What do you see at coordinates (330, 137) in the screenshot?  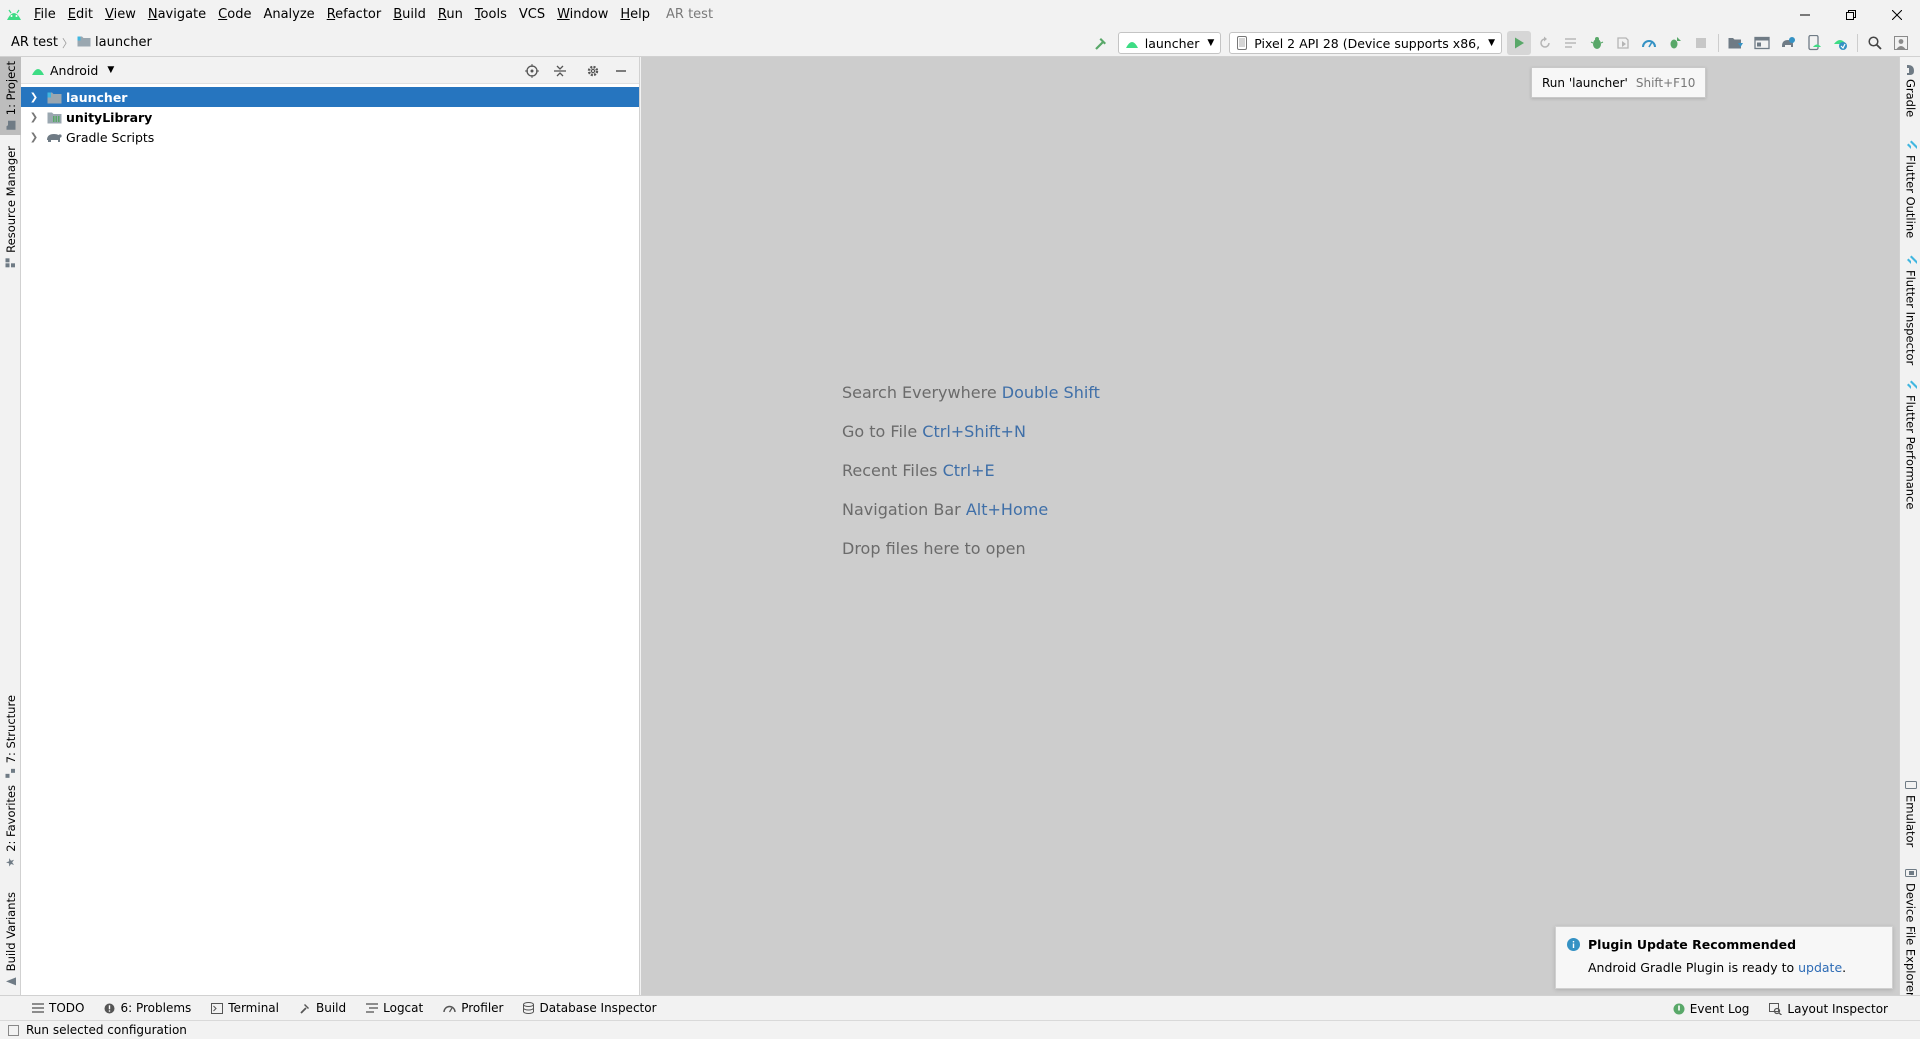 I see `tree-item-gradle-scripts: ❯ Gradle Scripts` at bounding box center [330, 137].